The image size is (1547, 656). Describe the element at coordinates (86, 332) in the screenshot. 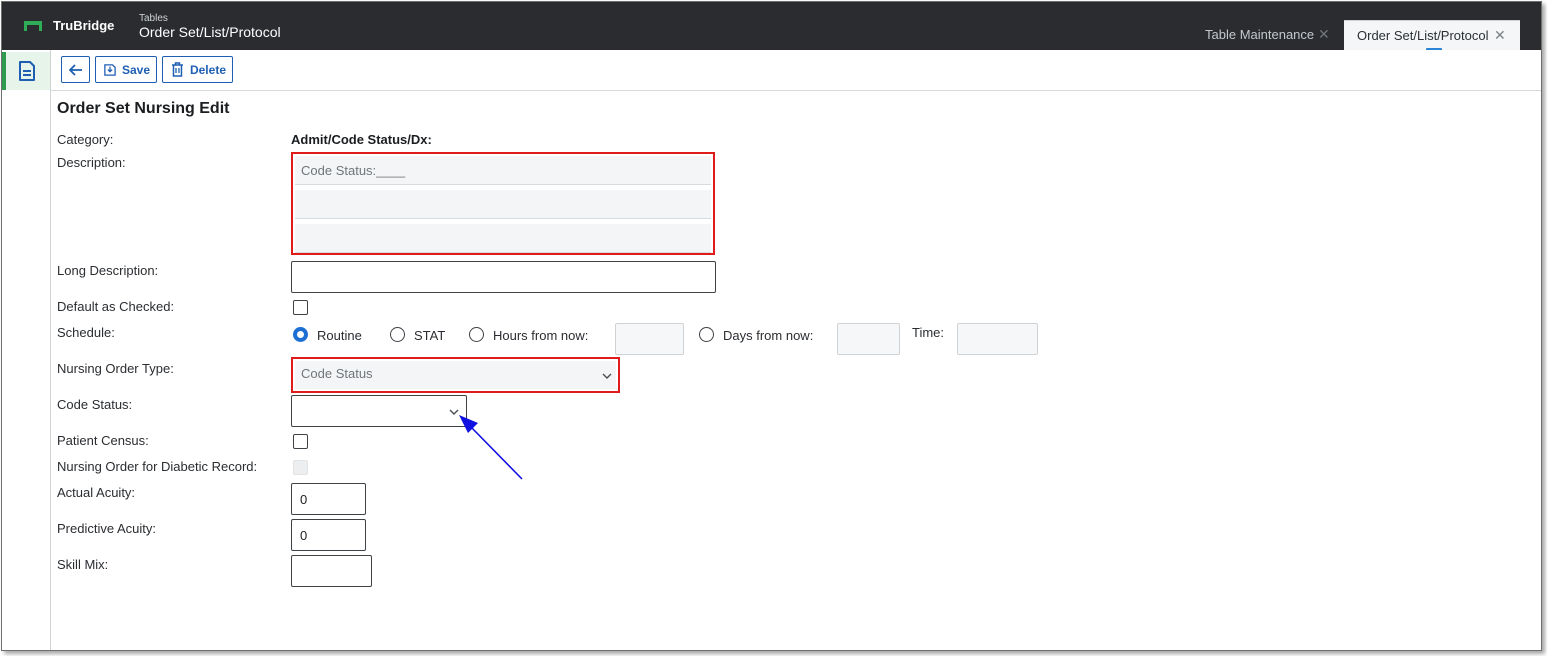

I see `schedule-label: Schedule:` at that location.